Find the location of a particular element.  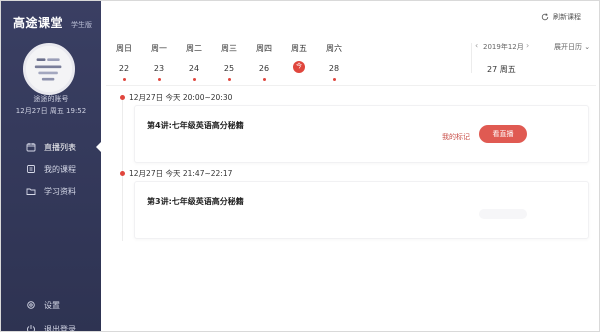

sidebar-item-logout: 退出登录 is located at coordinates (51, 324).